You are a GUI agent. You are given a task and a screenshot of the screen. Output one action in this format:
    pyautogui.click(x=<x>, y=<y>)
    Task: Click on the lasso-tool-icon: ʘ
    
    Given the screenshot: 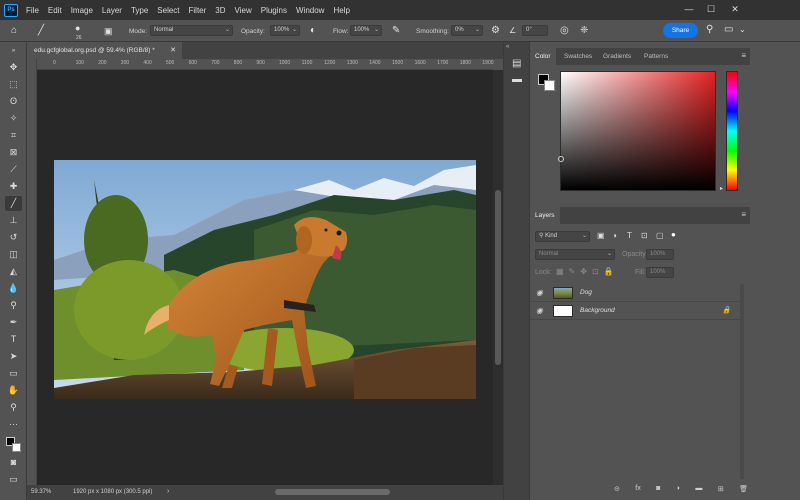 What is the action you would take?
    pyautogui.click(x=13, y=101)
    